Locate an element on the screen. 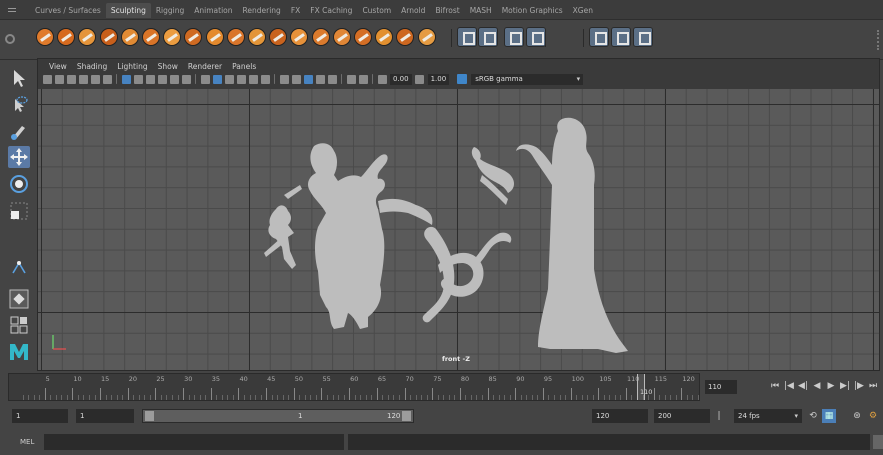  play-backwards-icon: ◀ is located at coordinates (817, 386).